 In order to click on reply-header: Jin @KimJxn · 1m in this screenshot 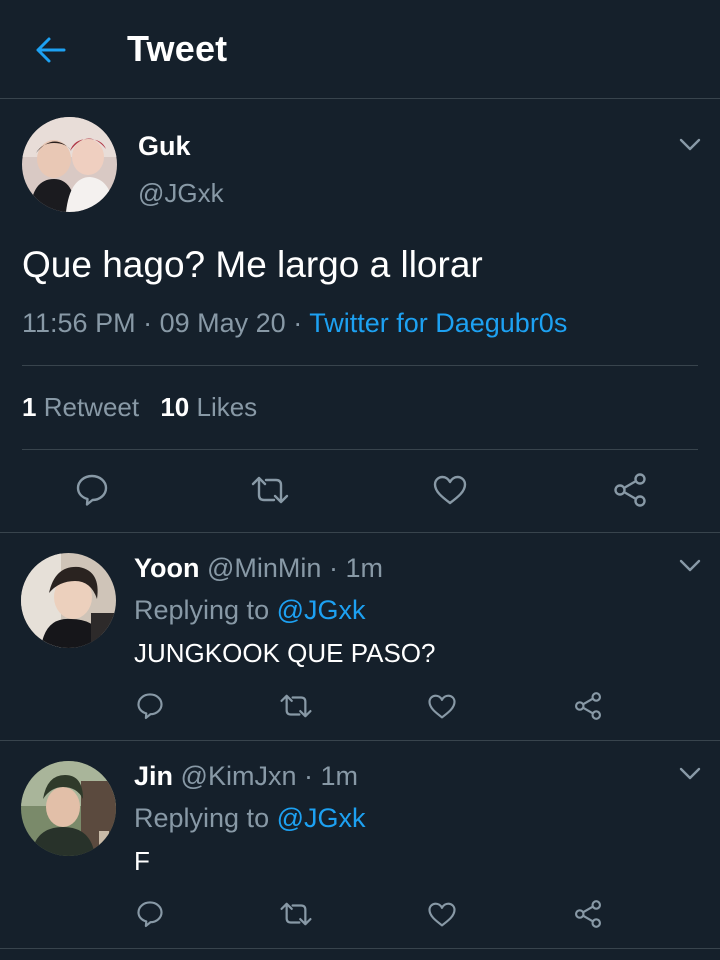, I will do `click(246, 776)`.